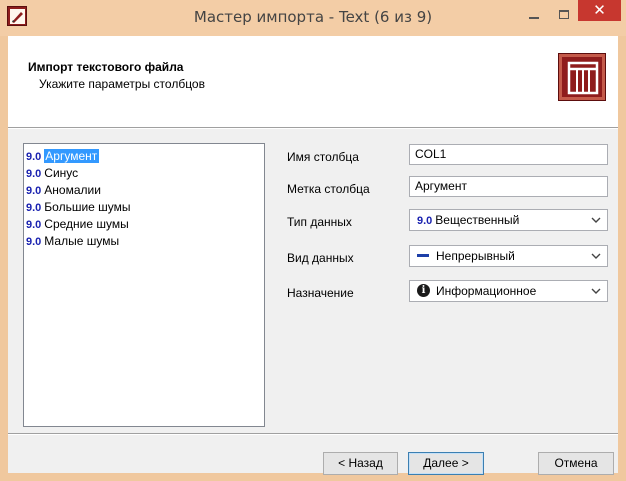 This screenshot has height=481, width=626. Describe the element at coordinates (313, 455) in the screenshot. I see `wizard-footer: < Назад Далее > Отмена` at that location.